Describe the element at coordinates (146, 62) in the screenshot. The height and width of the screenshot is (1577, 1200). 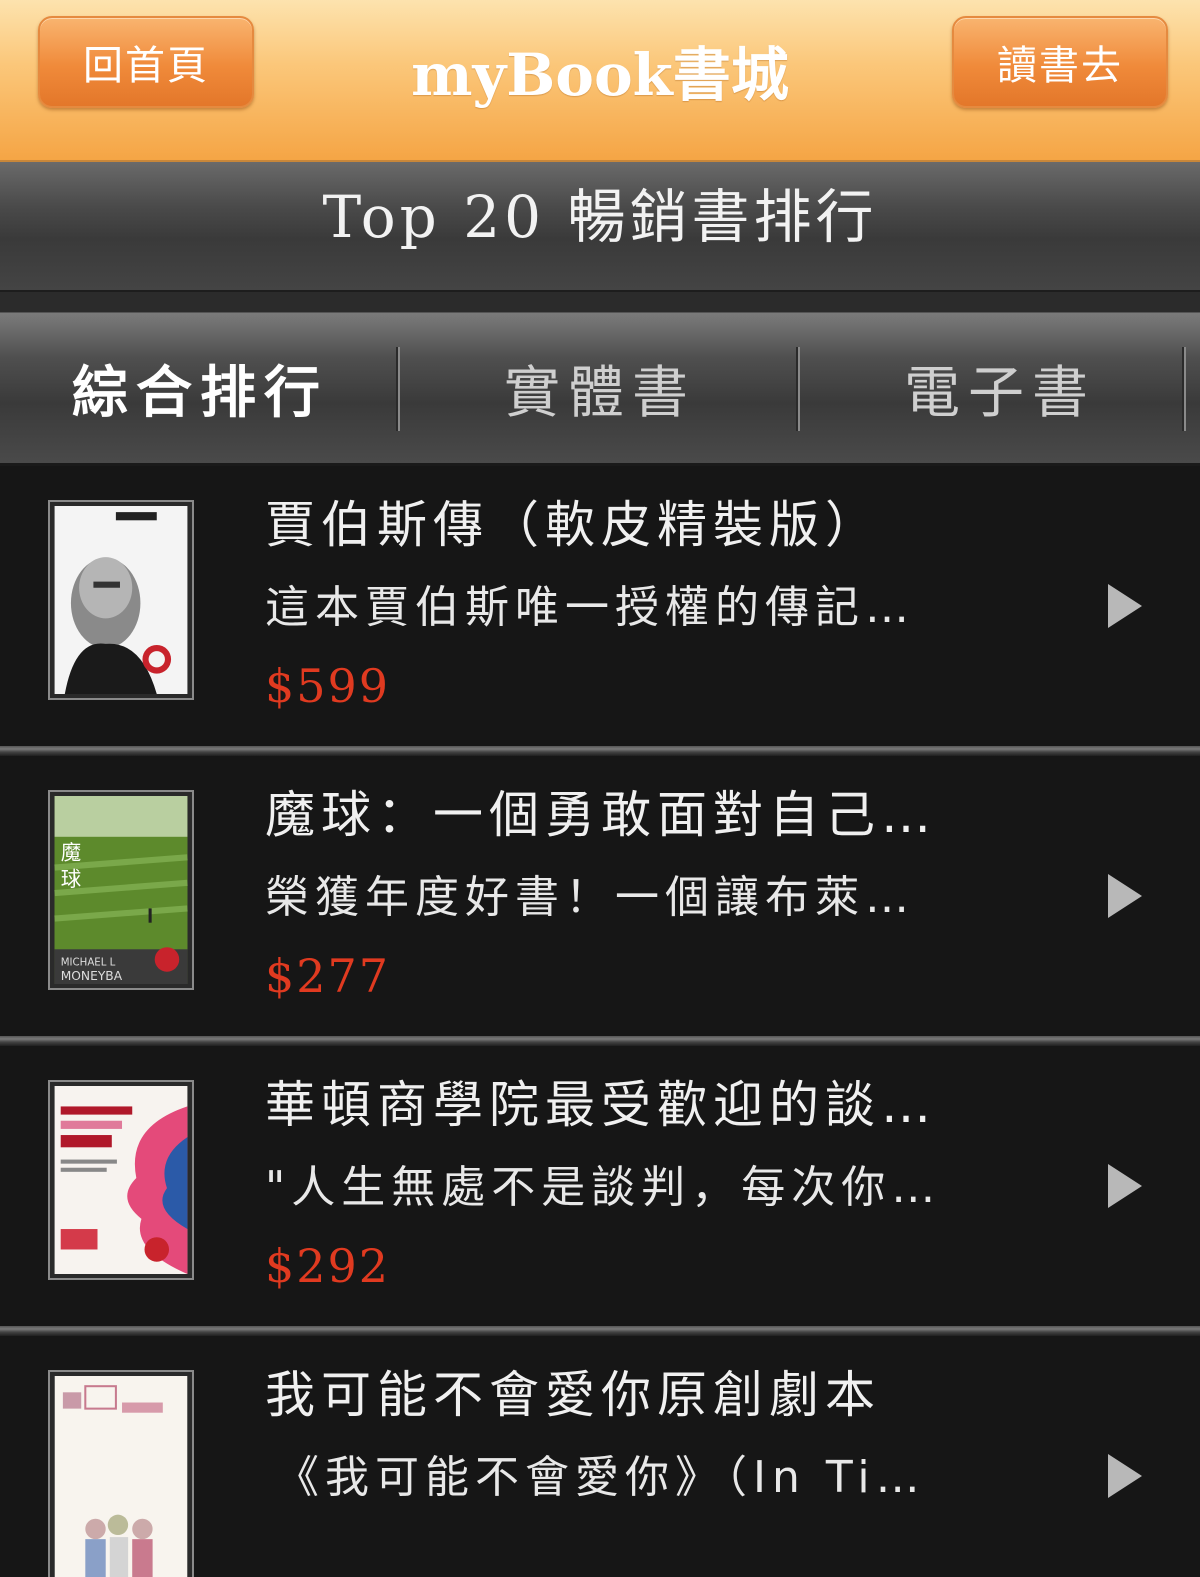
I see `home-button: 回首頁` at that location.